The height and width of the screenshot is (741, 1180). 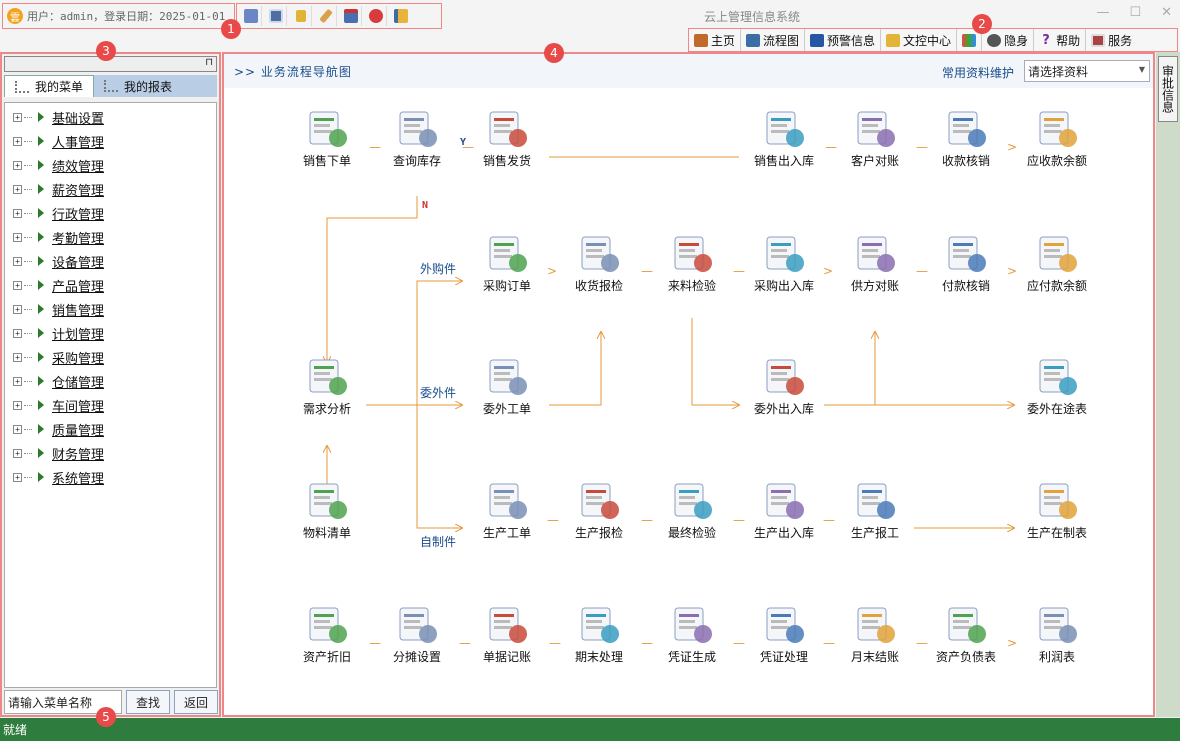 What do you see at coordinates (1046, 40) in the screenshot?
I see `help-icon: ?` at bounding box center [1046, 40].